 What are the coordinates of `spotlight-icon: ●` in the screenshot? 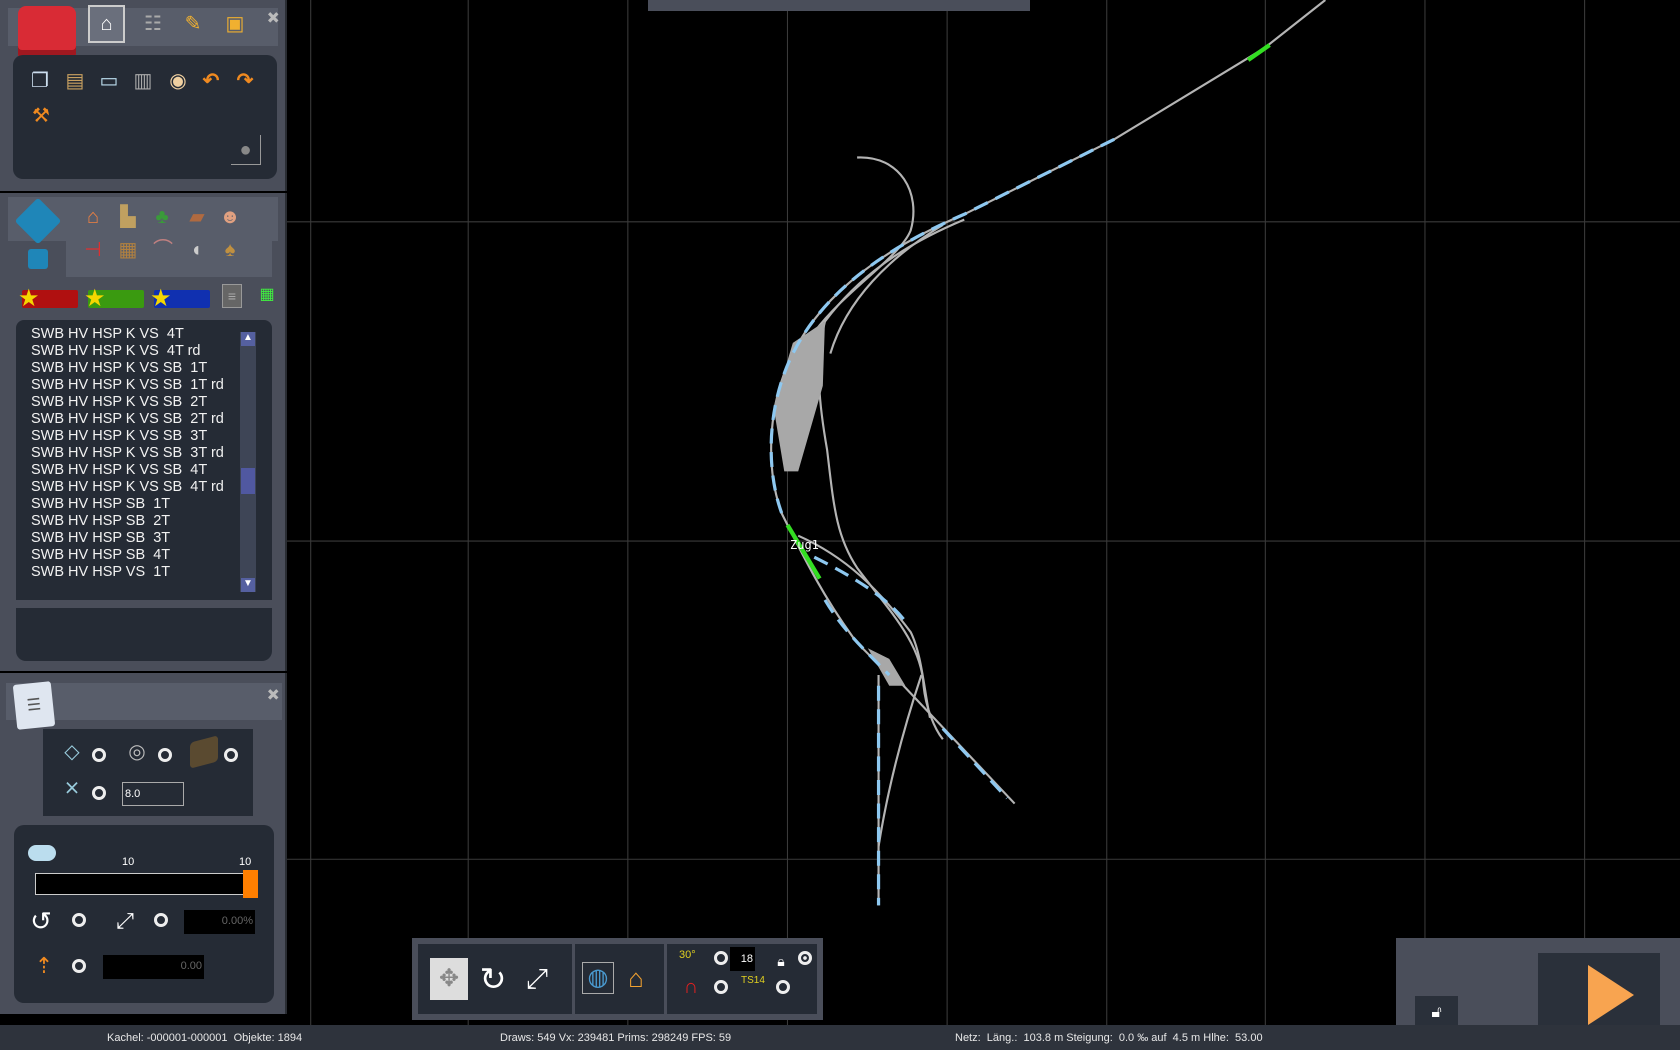 It's located at (246, 150).